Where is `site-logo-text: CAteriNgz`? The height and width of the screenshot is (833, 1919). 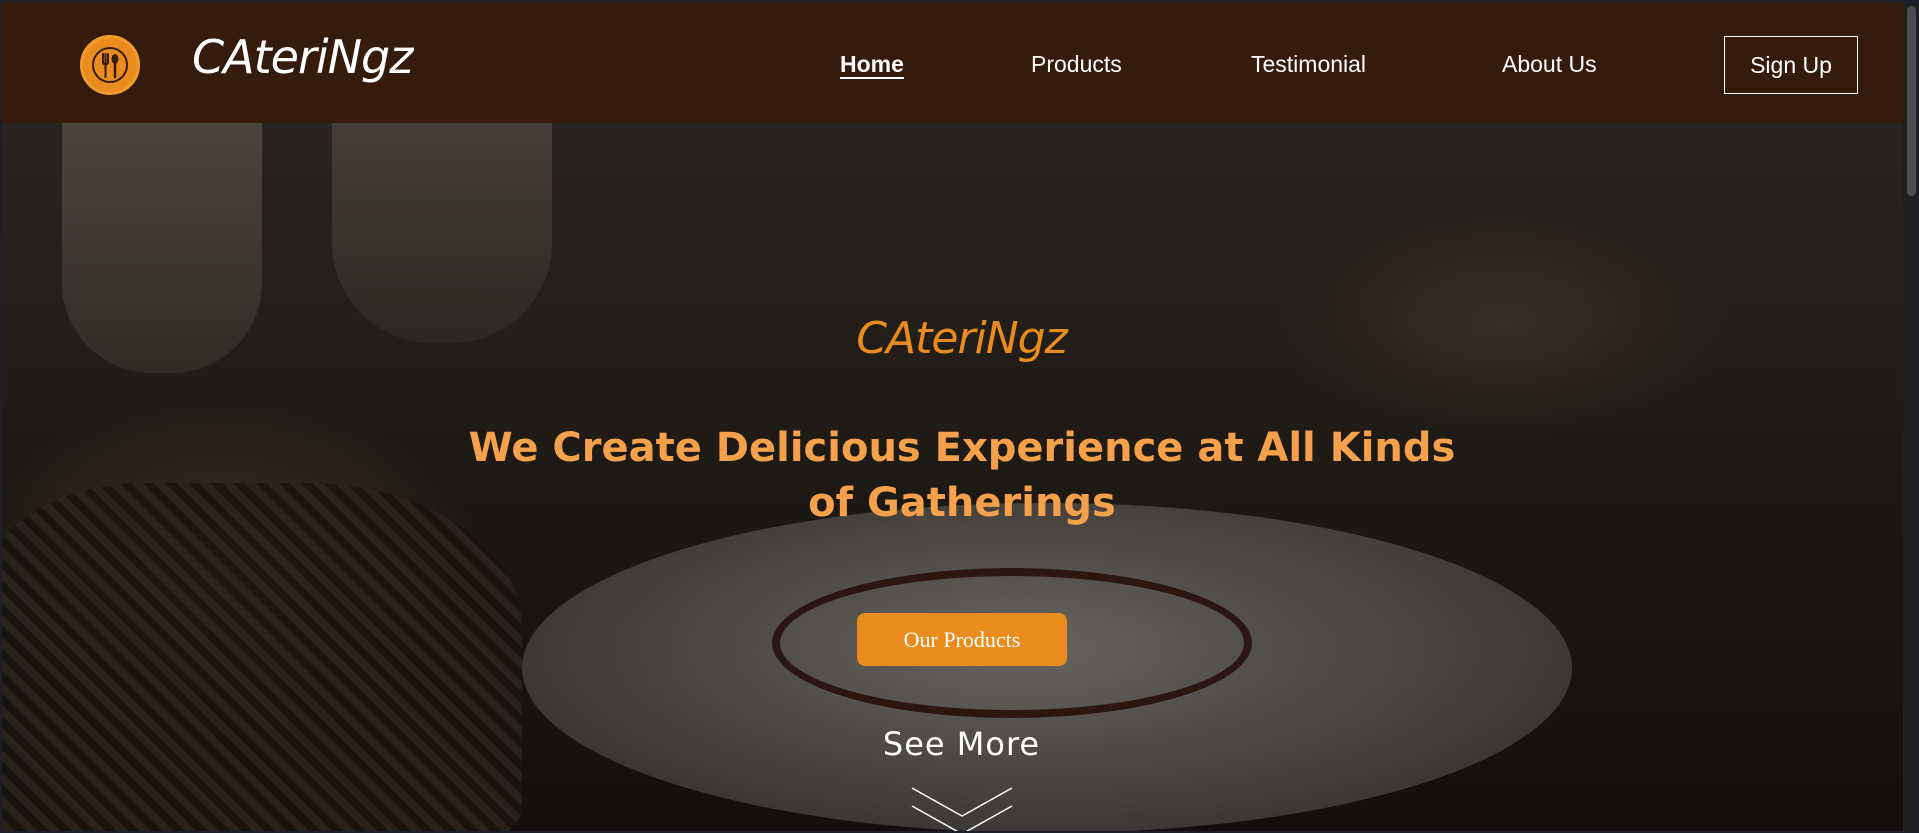 site-logo-text: CAteriNgz is located at coordinates (302, 57).